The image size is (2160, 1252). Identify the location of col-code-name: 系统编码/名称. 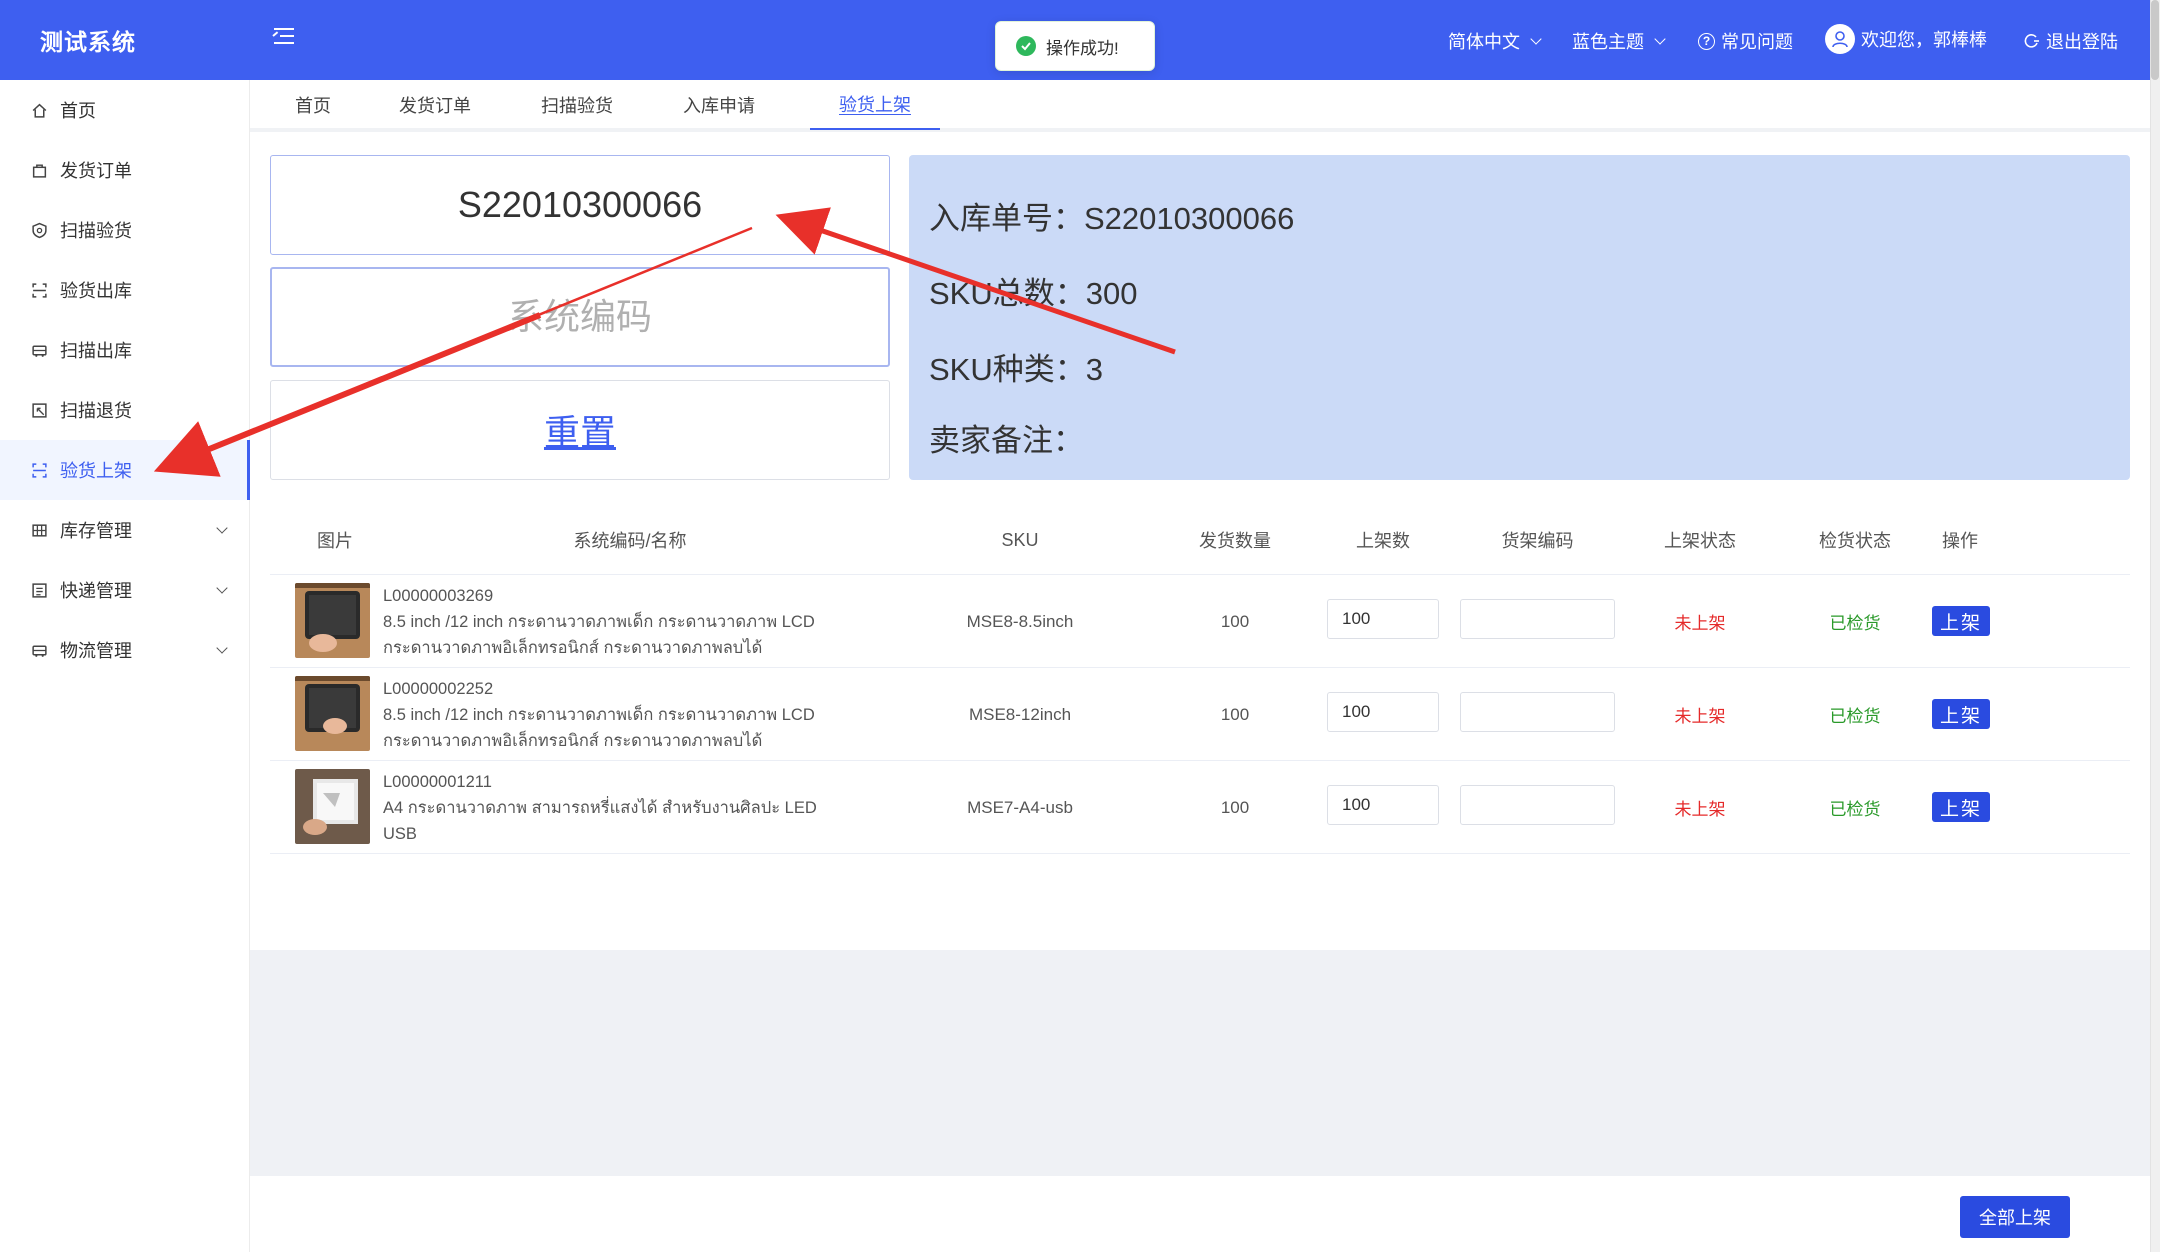
(630, 541).